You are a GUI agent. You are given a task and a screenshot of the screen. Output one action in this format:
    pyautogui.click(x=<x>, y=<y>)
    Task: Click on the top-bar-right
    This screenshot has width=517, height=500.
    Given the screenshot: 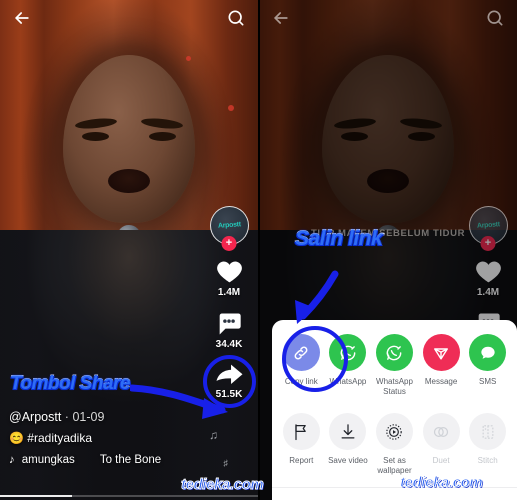 What is the action you would take?
    pyautogui.click(x=388, y=18)
    